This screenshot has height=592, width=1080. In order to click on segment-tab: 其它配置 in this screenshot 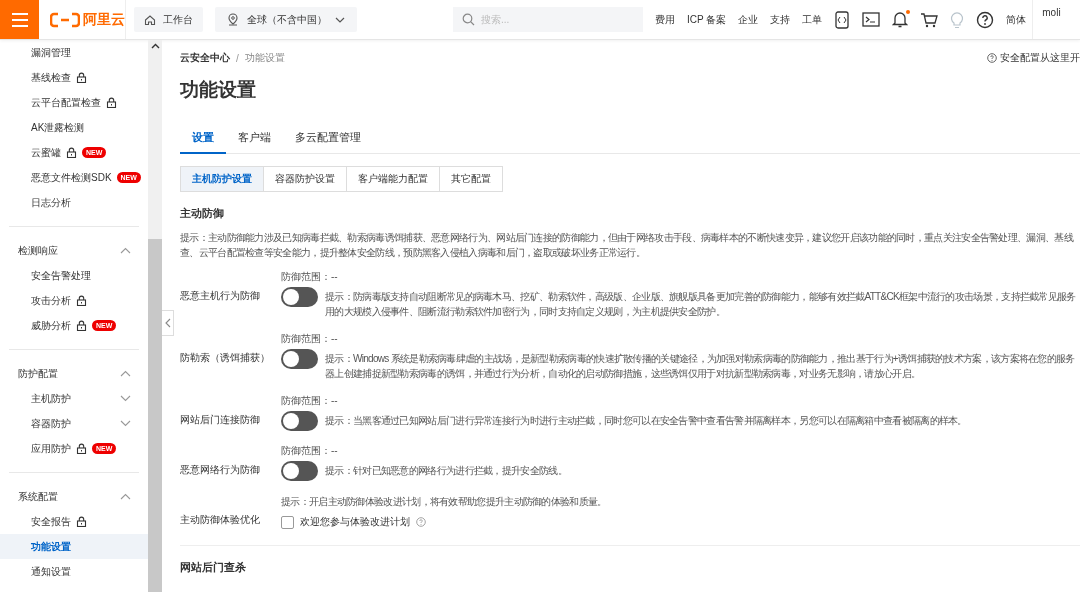, I will do `click(470, 179)`.